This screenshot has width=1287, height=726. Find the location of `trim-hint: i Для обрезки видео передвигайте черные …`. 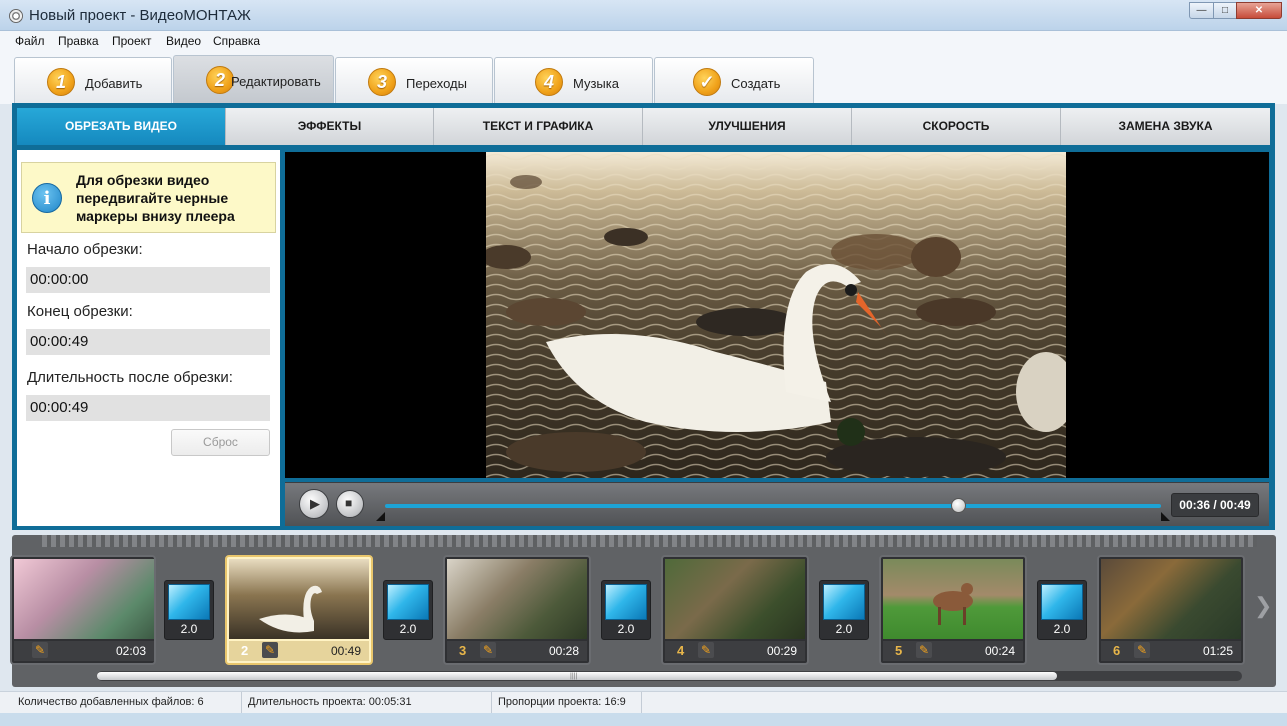

trim-hint: i Для обрезки видео передвигайте черные … is located at coordinates (148, 197).